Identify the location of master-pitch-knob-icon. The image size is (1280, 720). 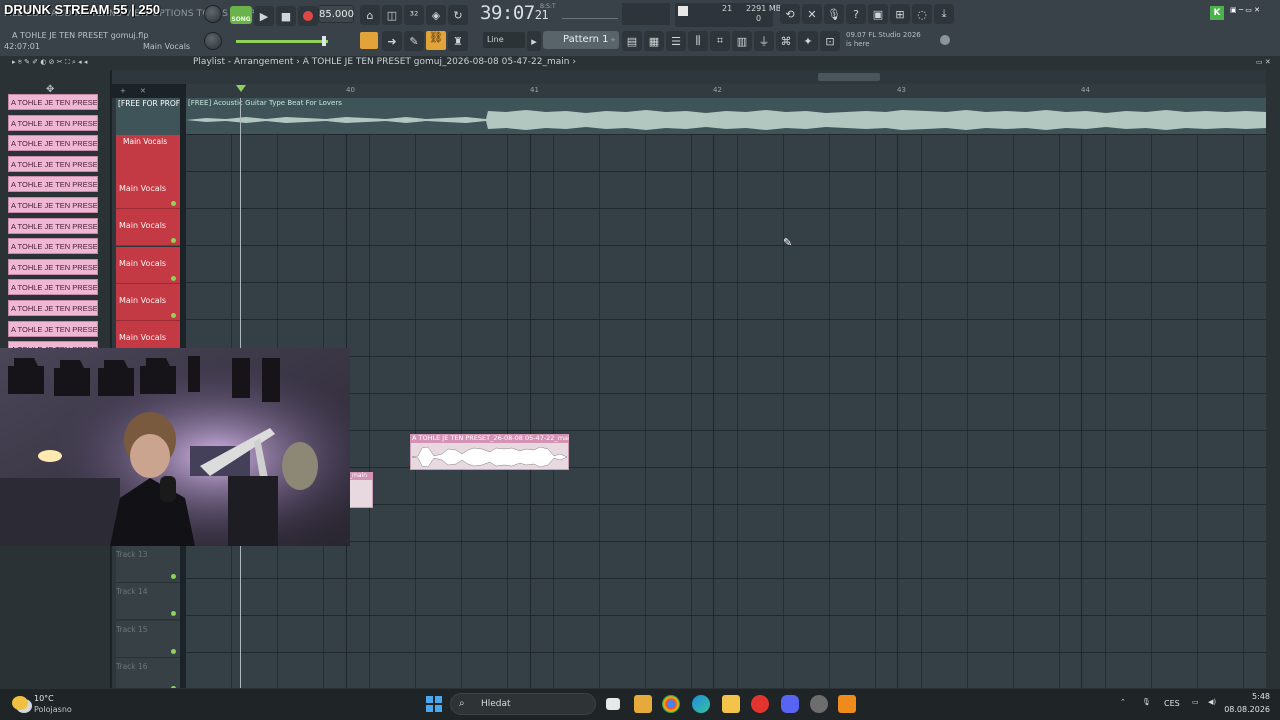
(213, 41).